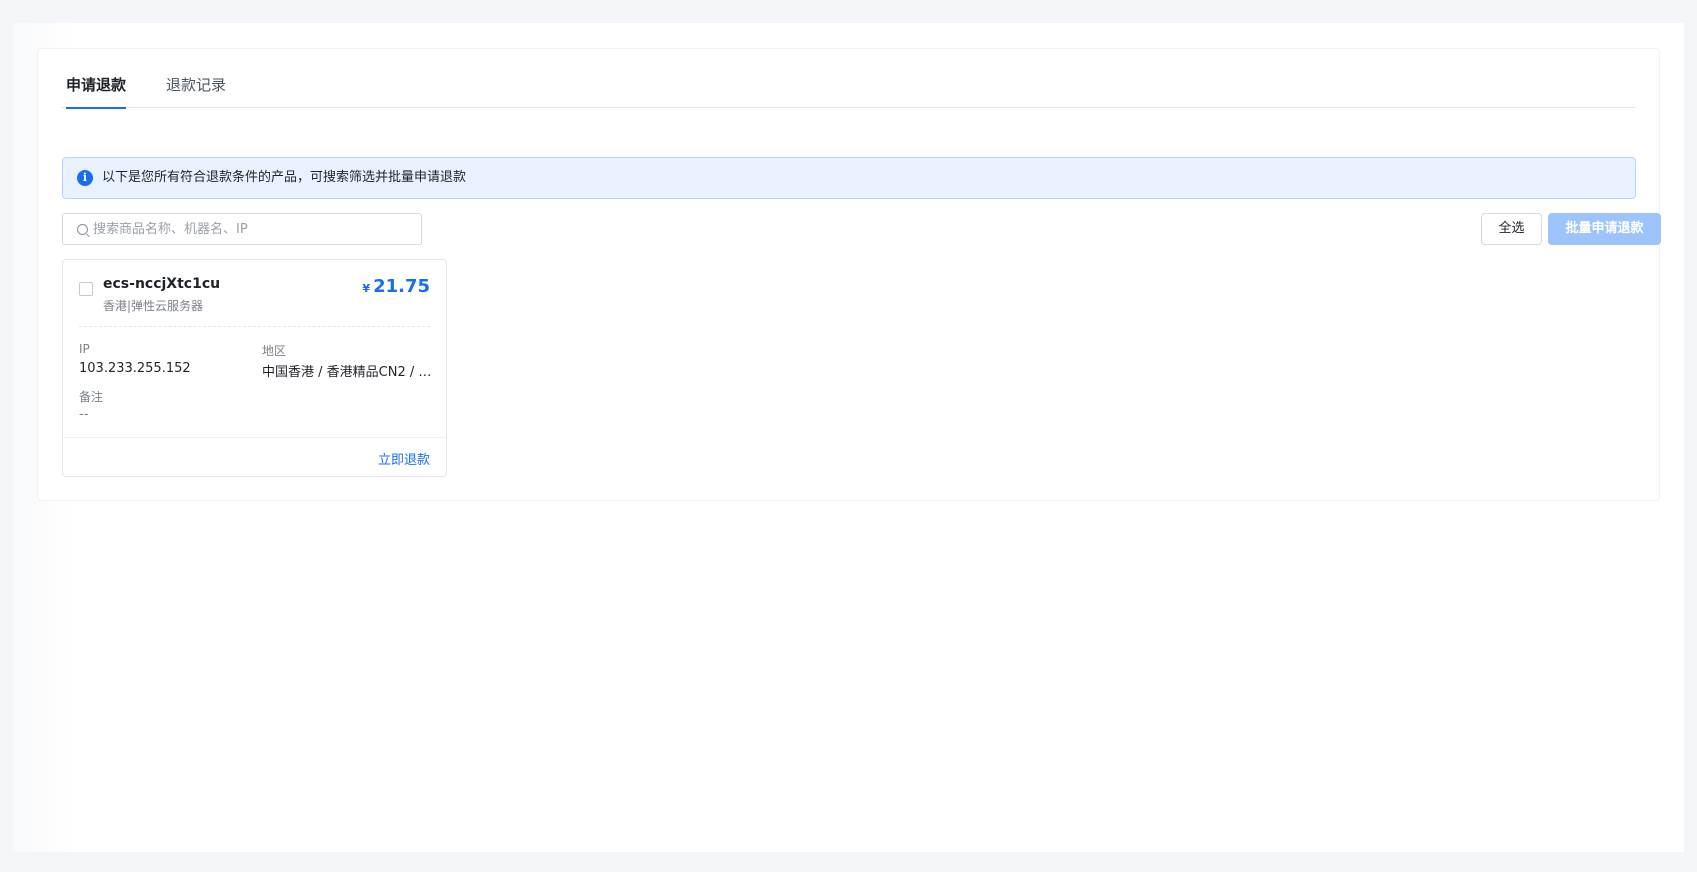  Describe the element at coordinates (198, 91) in the screenshot. I see `tab-refund-records: 退款记录` at that location.